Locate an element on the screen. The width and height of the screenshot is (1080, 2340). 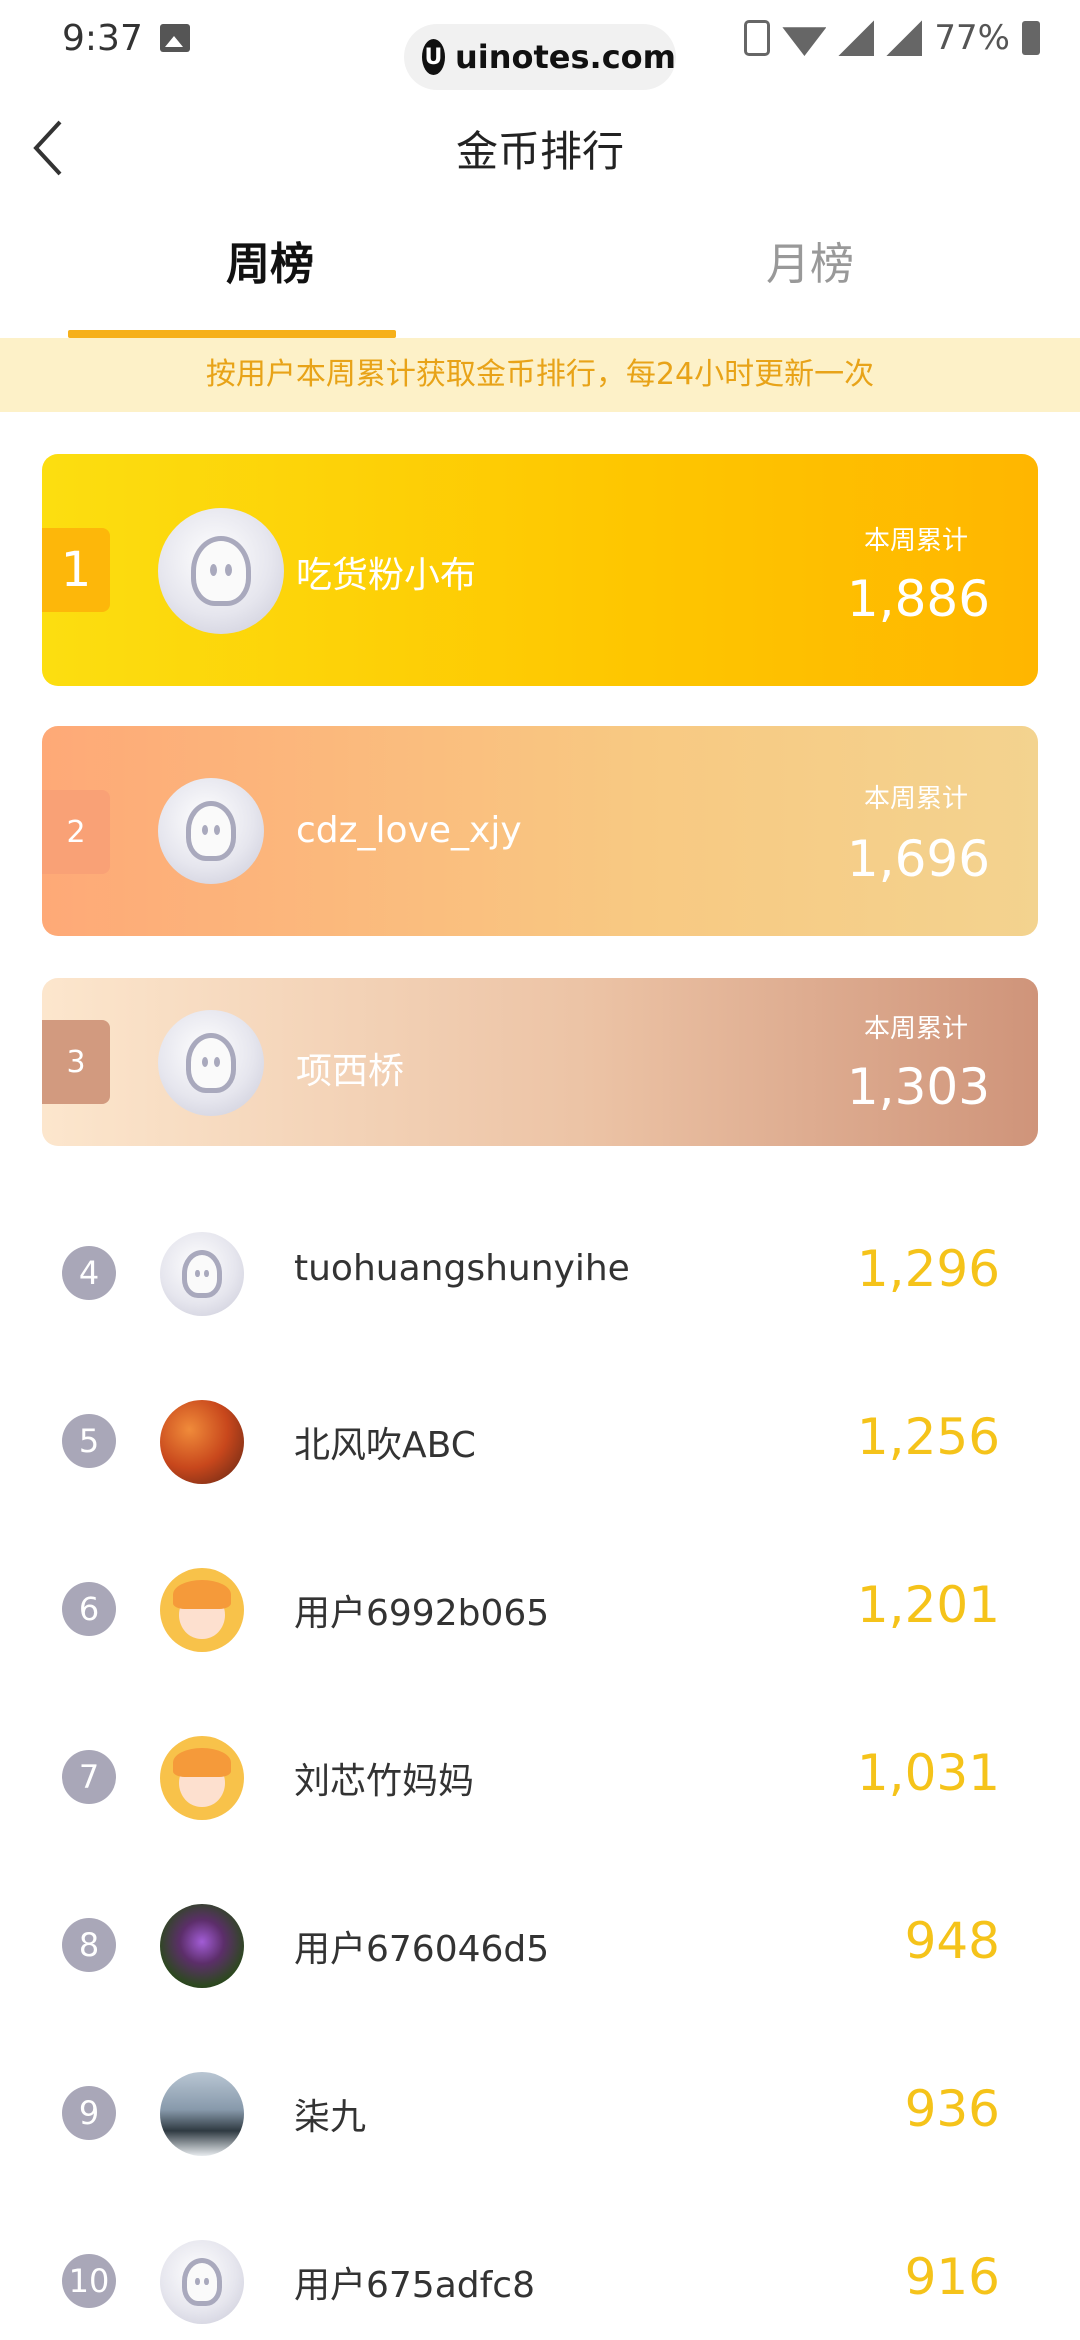
coin-total: 1,886 is located at coordinates (918, 599).